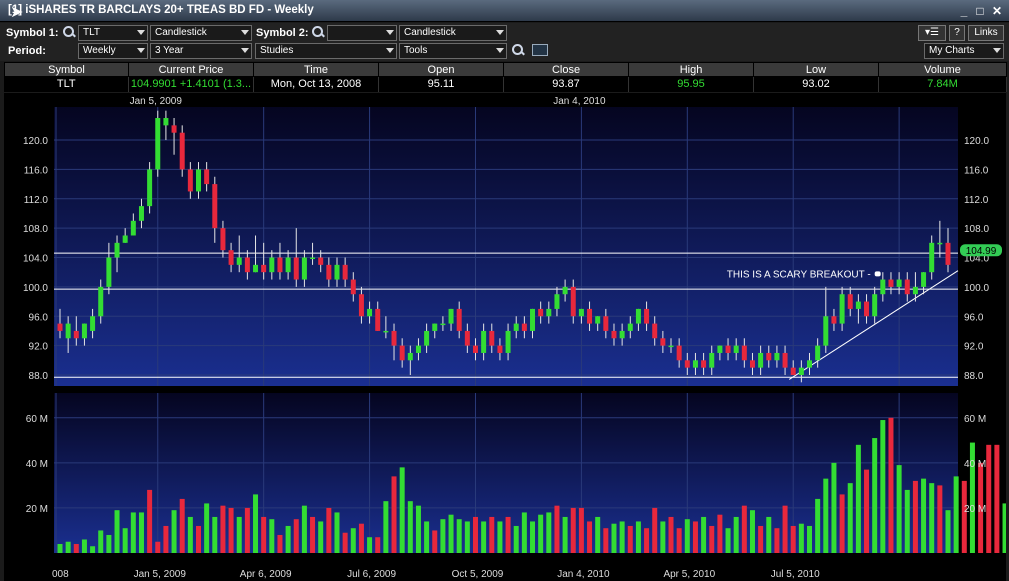  I want to click on symbol1-select: TLT, so click(113, 33).